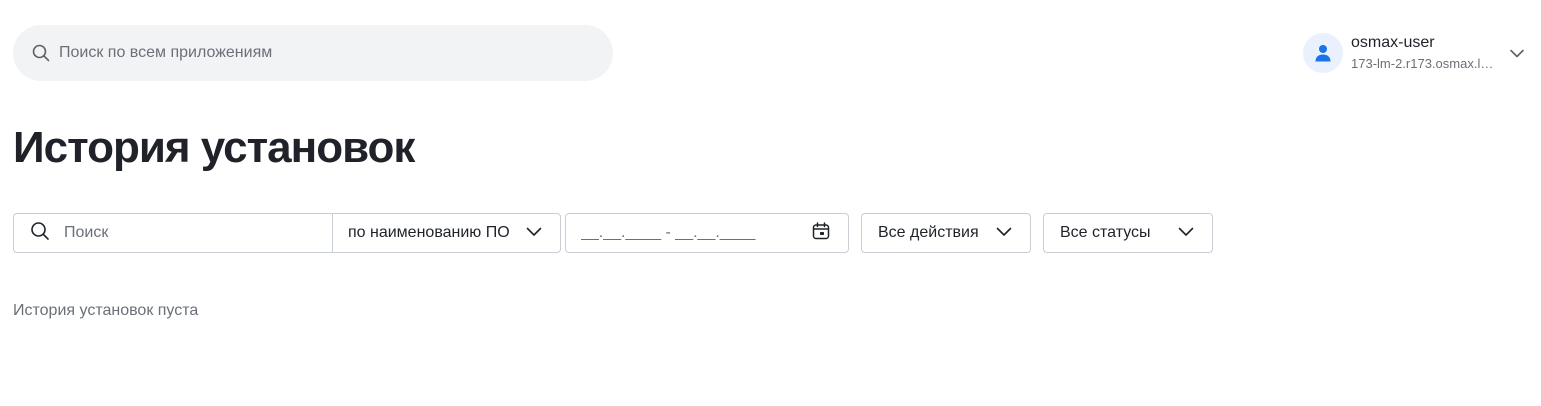  Describe the element at coordinates (184, 233) in the screenshot. I see `filter-search-input` at that location.